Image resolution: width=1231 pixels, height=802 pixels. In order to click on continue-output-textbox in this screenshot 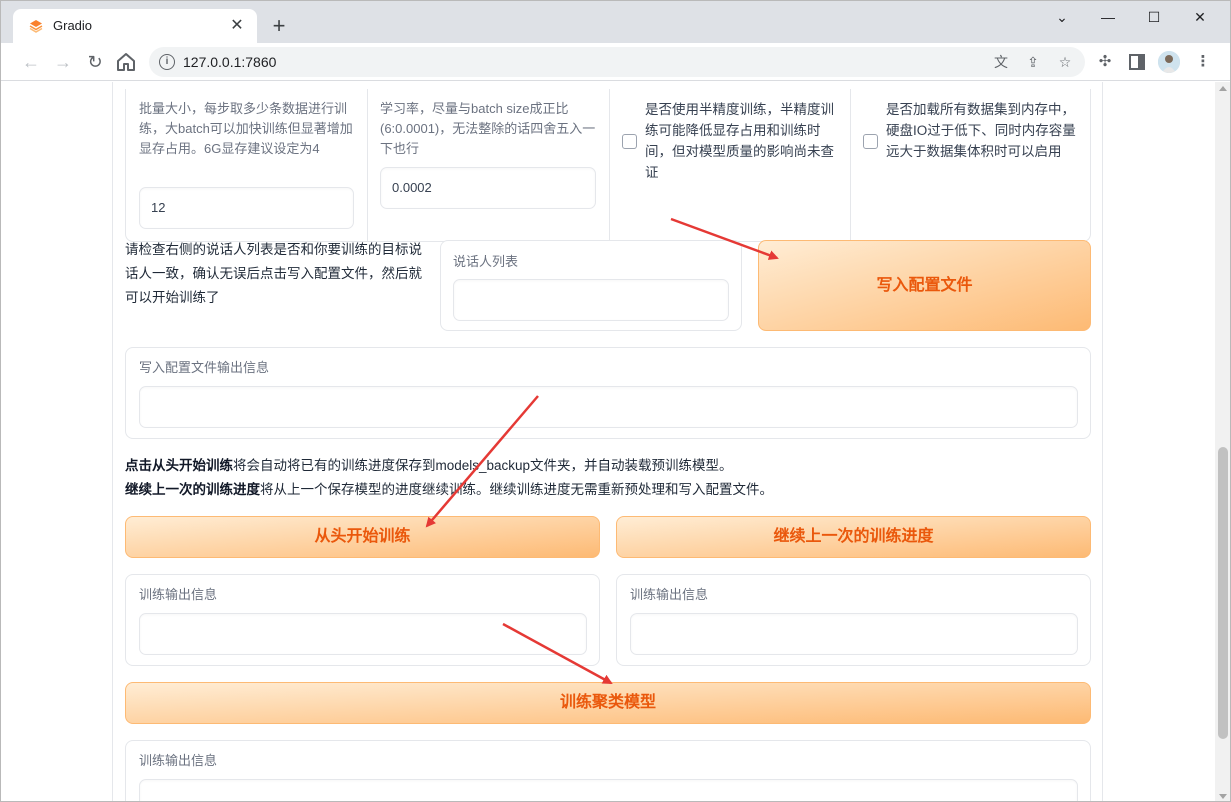, I will do `click(854, 634)`.